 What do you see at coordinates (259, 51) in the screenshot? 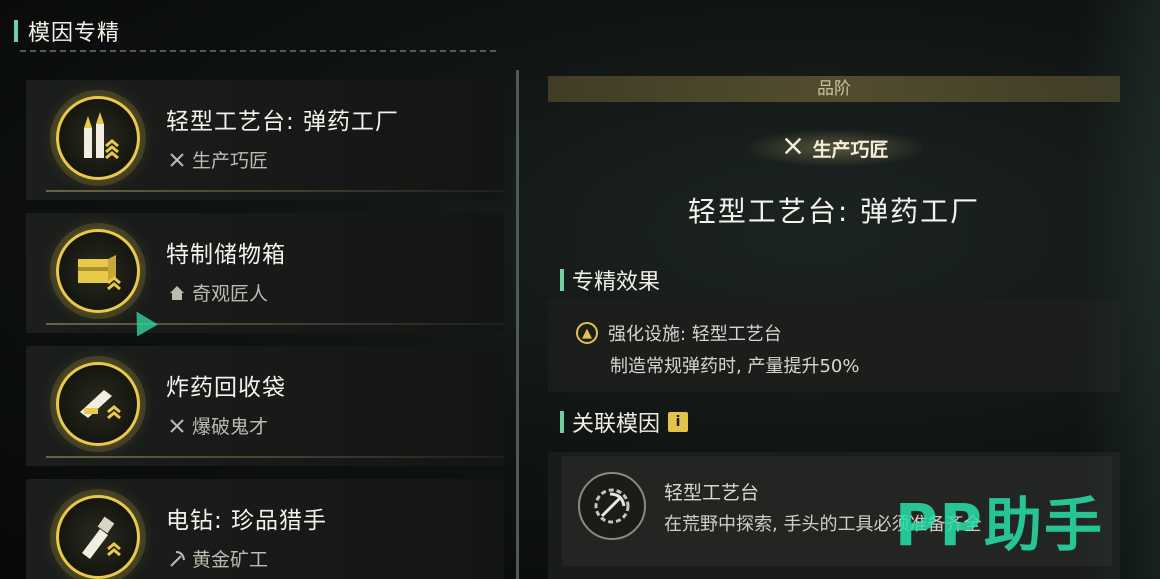
I see `header-divider` at bounding box center [259, 51].